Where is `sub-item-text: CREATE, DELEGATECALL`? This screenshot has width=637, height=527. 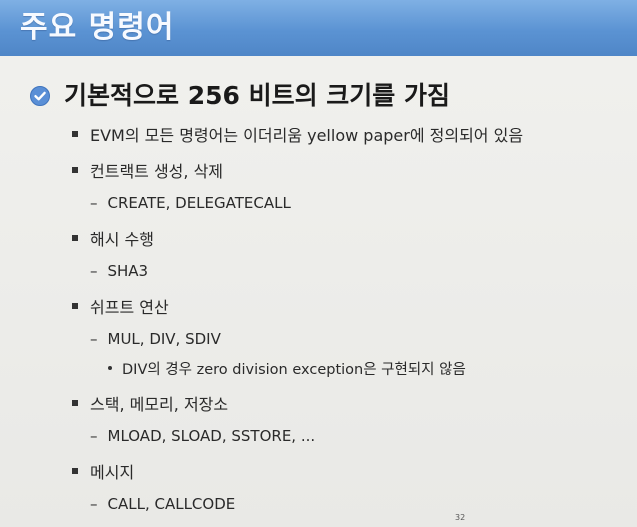 sub-item-text: CREATE, DELEGATECALL is located at coordinates (199, 203).